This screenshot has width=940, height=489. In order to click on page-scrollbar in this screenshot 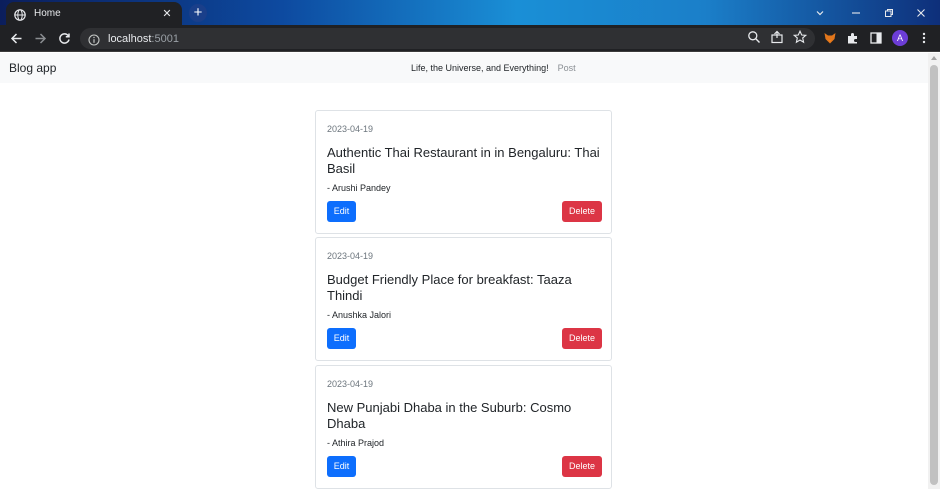, I will do `click(934, 271)`.